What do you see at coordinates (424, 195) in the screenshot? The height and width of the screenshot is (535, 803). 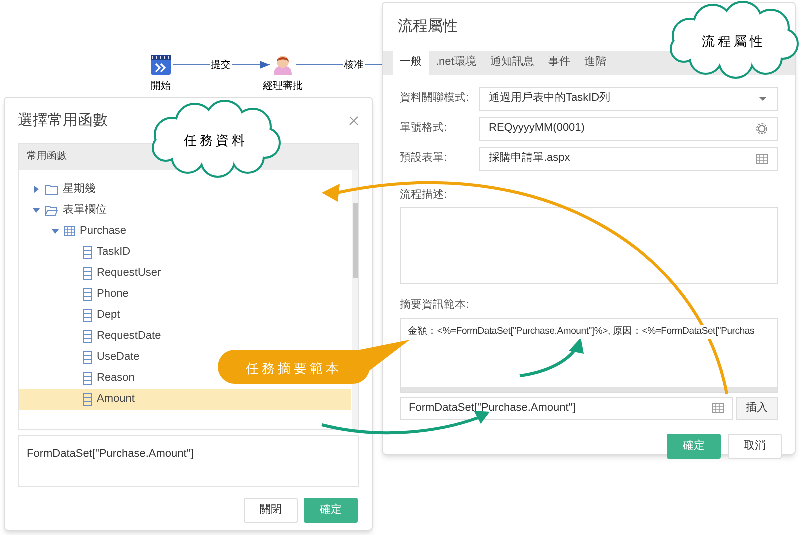 I see `field-label: 流程描述:` at bounding box center [424, 195].